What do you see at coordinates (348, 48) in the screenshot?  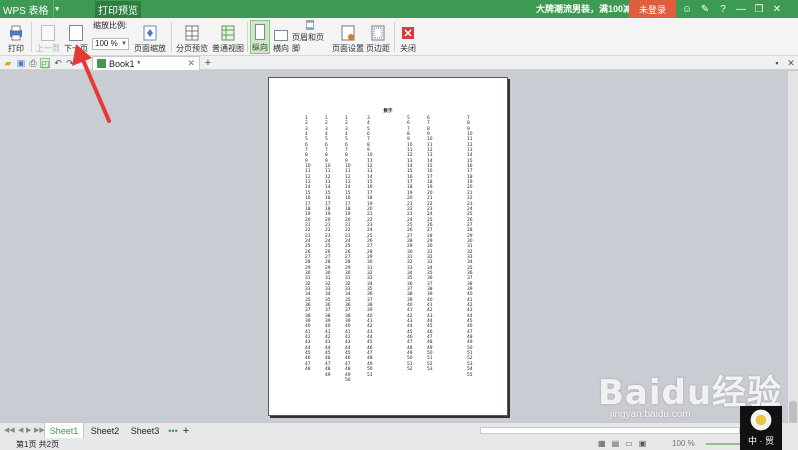 I see `page-setup-label: 页面设置` at bounding box center [348, 48].